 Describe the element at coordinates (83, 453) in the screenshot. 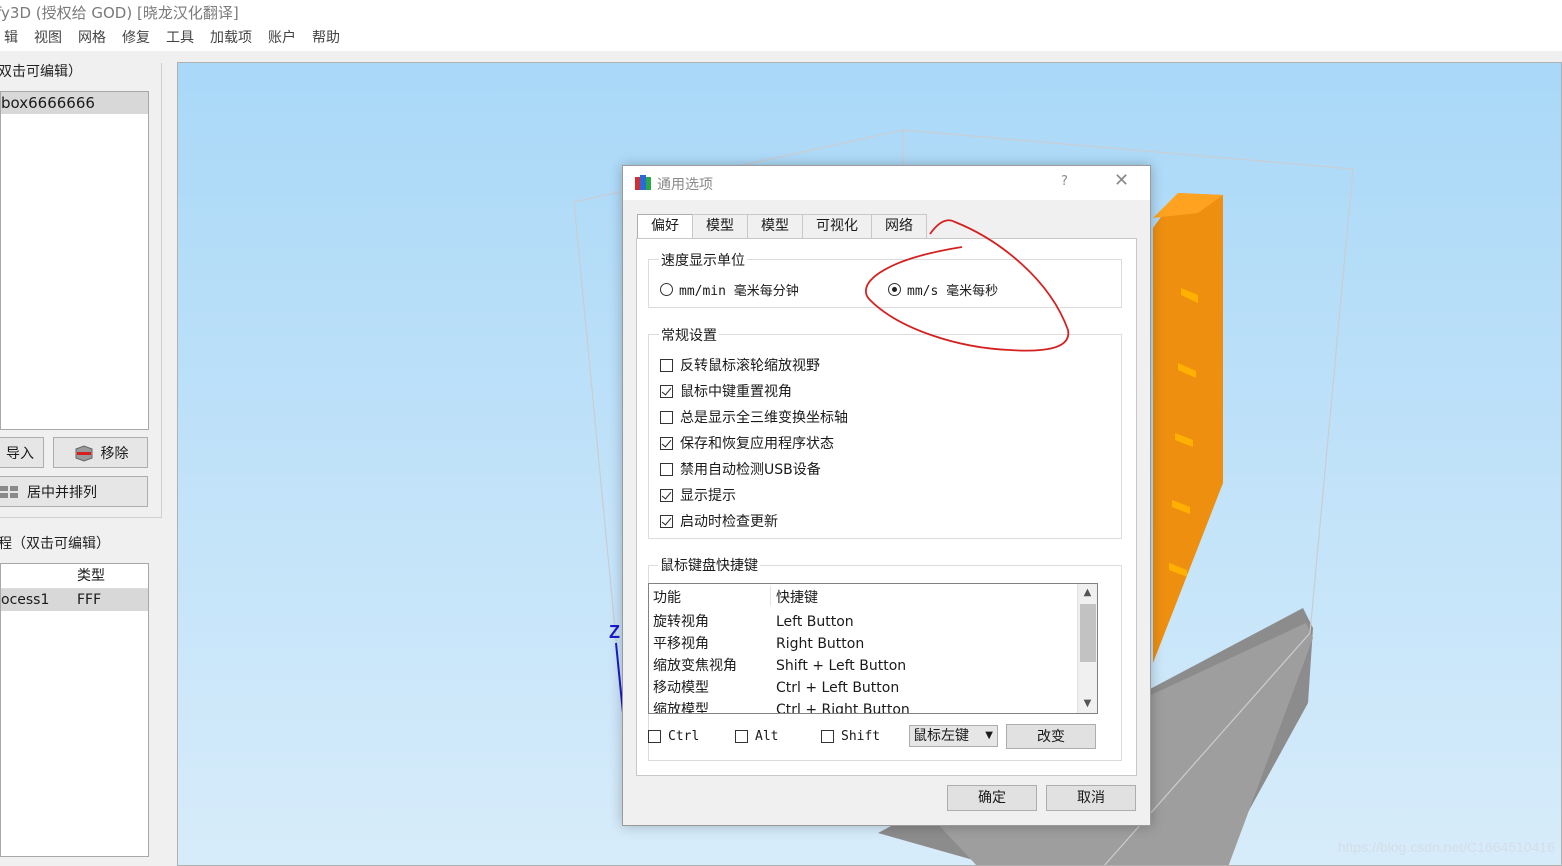

I see `remove-icon` at that location.